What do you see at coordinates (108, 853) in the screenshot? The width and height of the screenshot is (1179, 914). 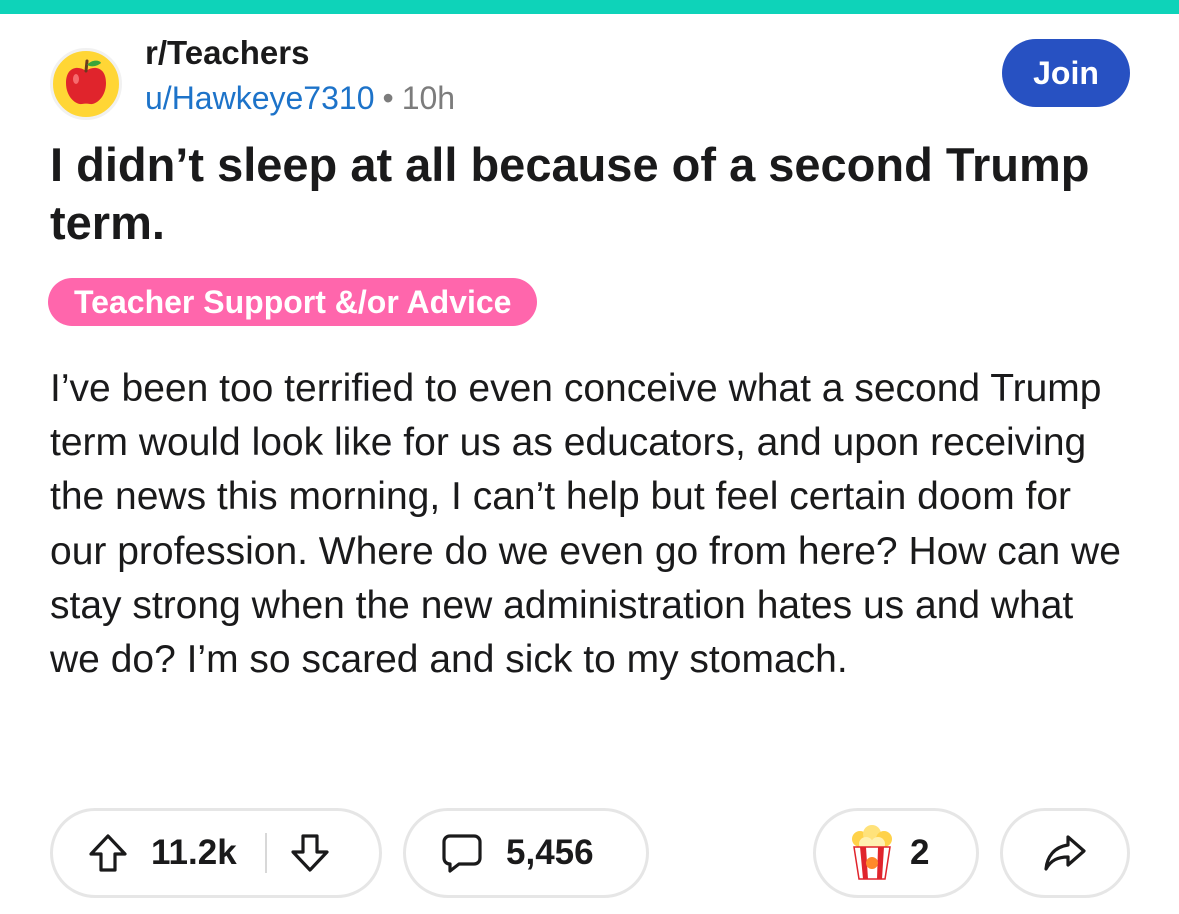 I see `upvote-arrow-icon` at bounding box center [108, 853].